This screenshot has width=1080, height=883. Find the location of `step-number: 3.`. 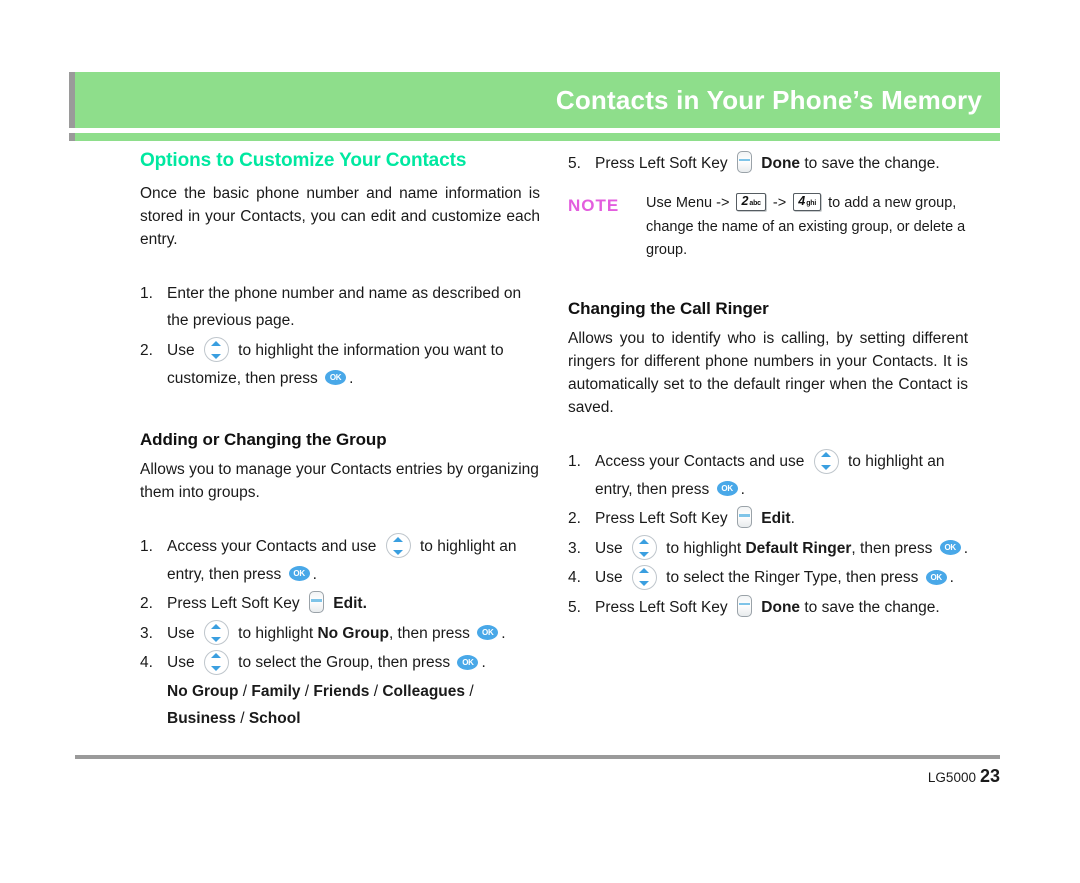

step-number: 3. is located at coordinates (574, 548).